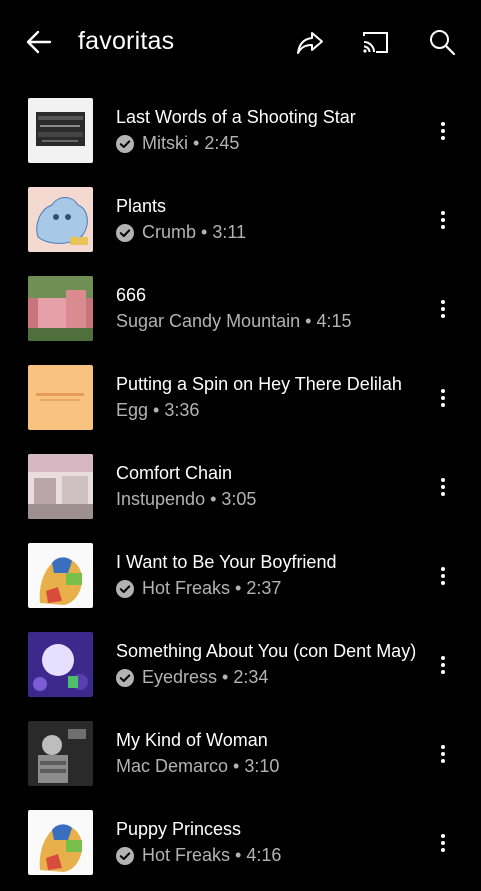  I want to click on back-arrow-icon, so click(39, 42).